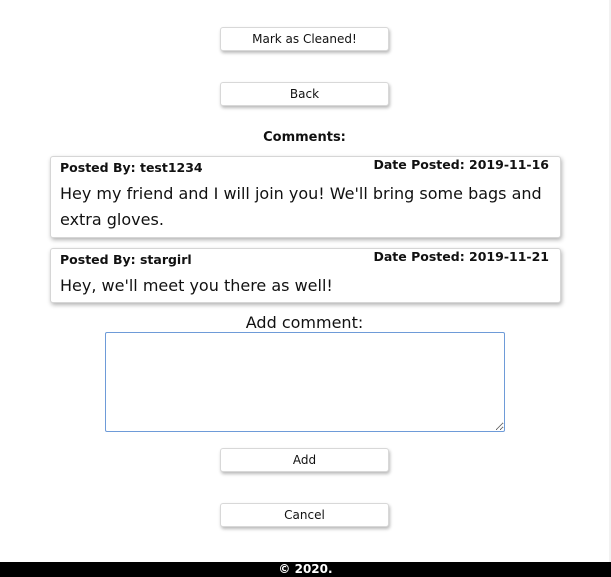 The image size is (611, 577). I want to click on copyright-text: © 2020., so click(305, 569).